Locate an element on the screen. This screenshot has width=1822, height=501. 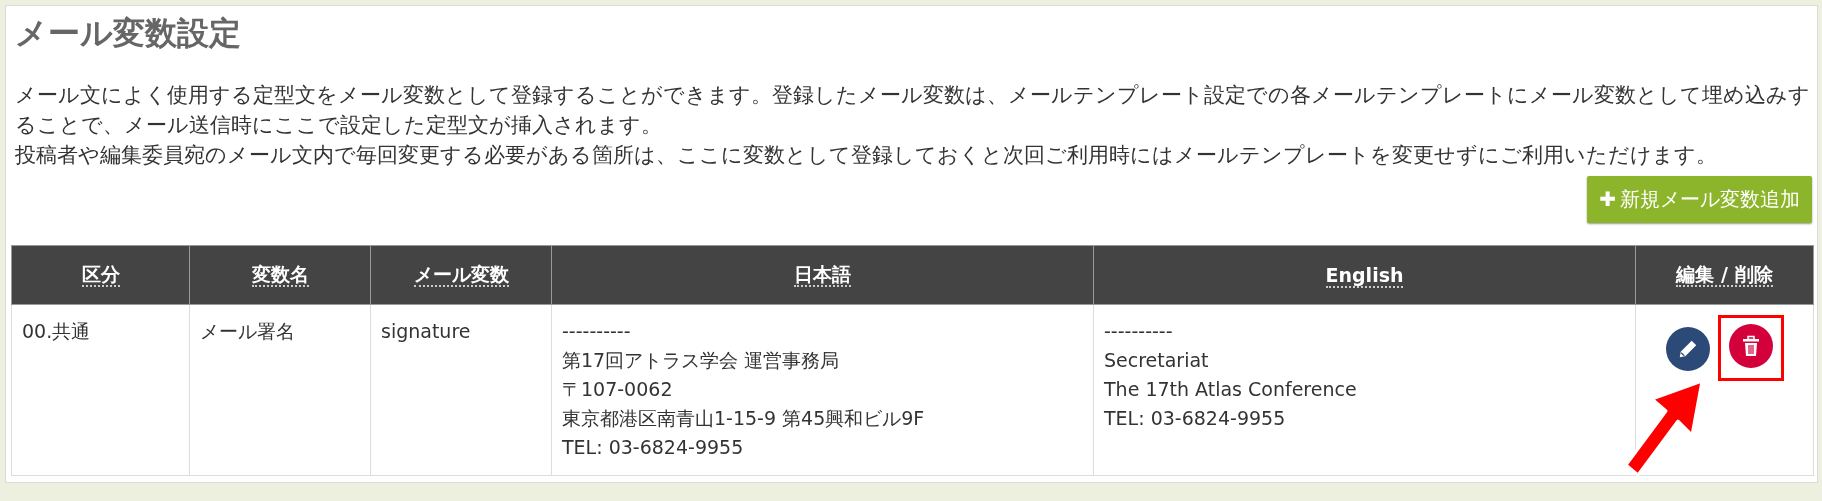
delete-button is located at coordinates (1750, 346).